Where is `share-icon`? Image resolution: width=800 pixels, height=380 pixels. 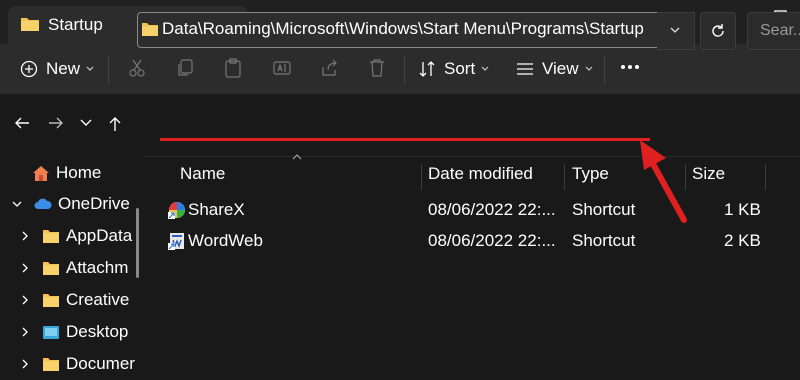
share-icon is located at coordinates (330, 68).